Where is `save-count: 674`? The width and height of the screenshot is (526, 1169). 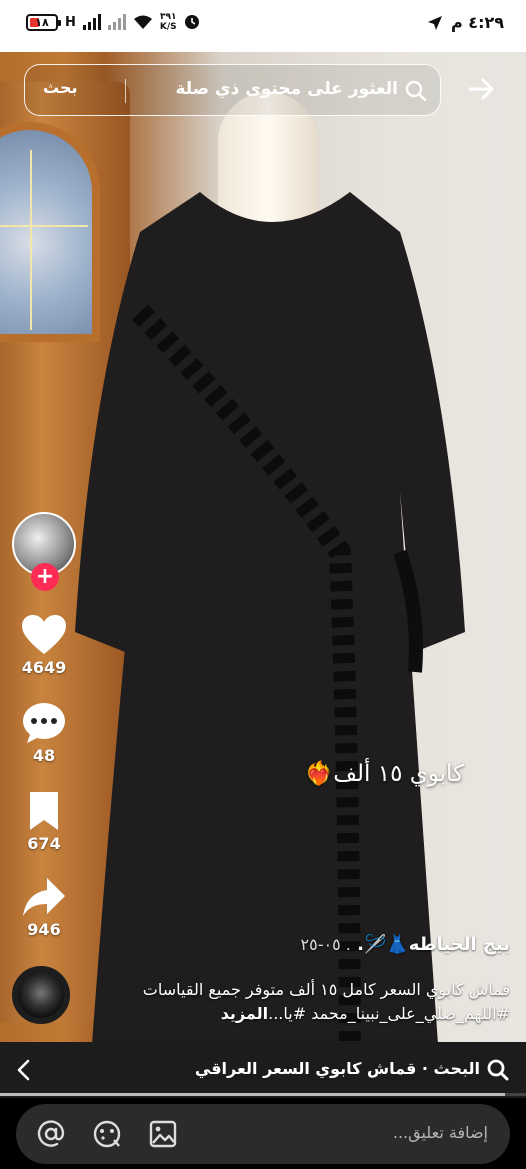
save-count: 674 is located at coordinates (44, 843).